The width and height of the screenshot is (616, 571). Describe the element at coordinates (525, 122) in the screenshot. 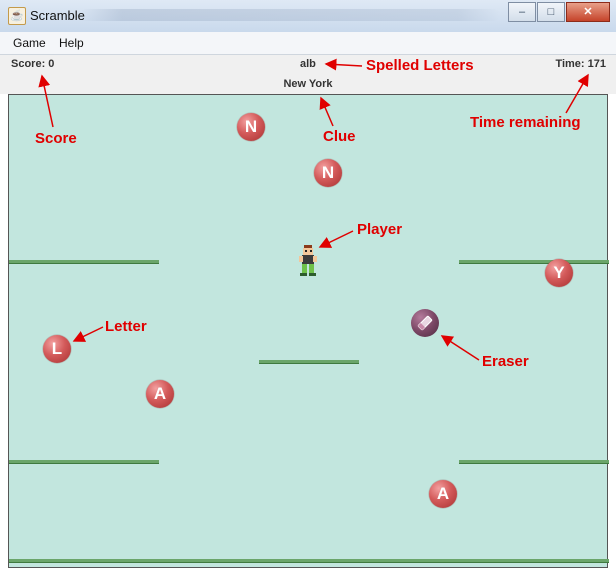

I see `annotation-time-remaining: Time remaining` at that location.